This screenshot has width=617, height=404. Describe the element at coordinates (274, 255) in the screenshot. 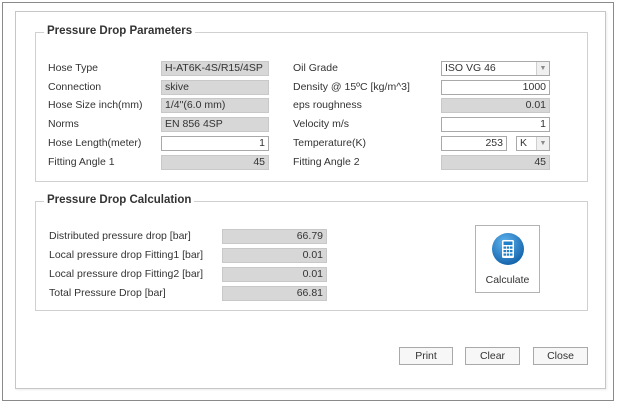

I see `local-pressure-drop-fitting1-field: 0.01` at that location.